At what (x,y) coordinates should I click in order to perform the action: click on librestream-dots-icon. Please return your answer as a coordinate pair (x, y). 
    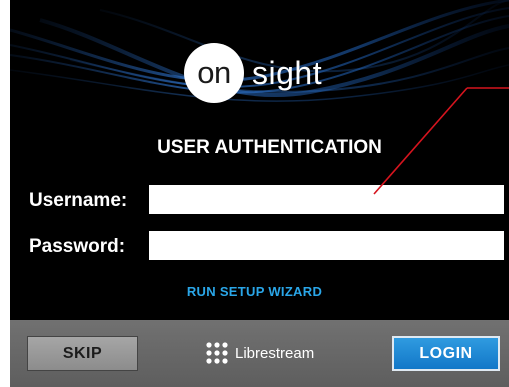
    Looking at the image, I should click on (217, 353).